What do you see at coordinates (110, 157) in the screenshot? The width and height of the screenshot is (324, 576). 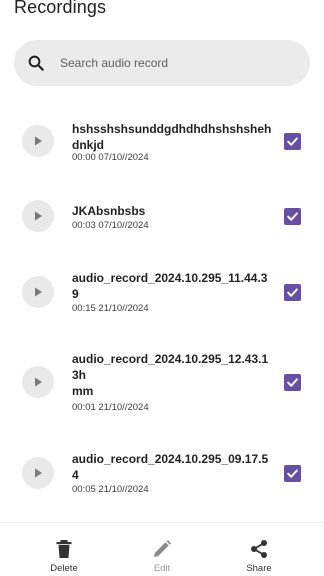 I see `recording-meta: 00:00 07/10//2024` at bounding box center [110, 157].